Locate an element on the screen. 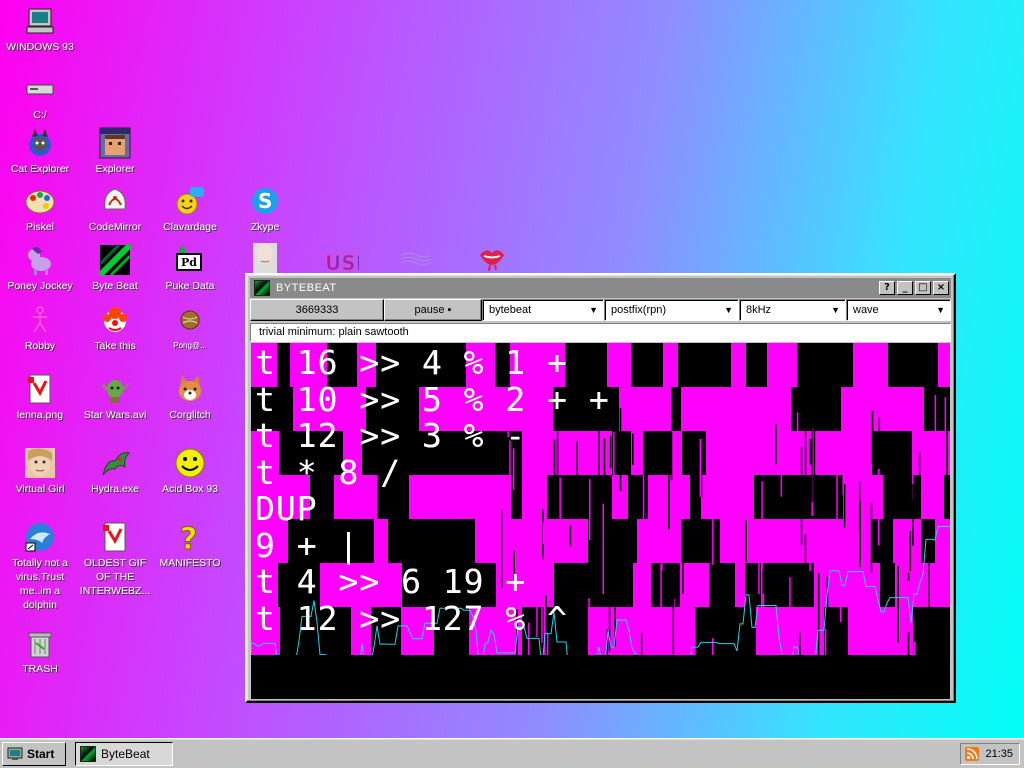  desktop-icon-byte-beat: Byte Beat is located at coordinates (115, 268).